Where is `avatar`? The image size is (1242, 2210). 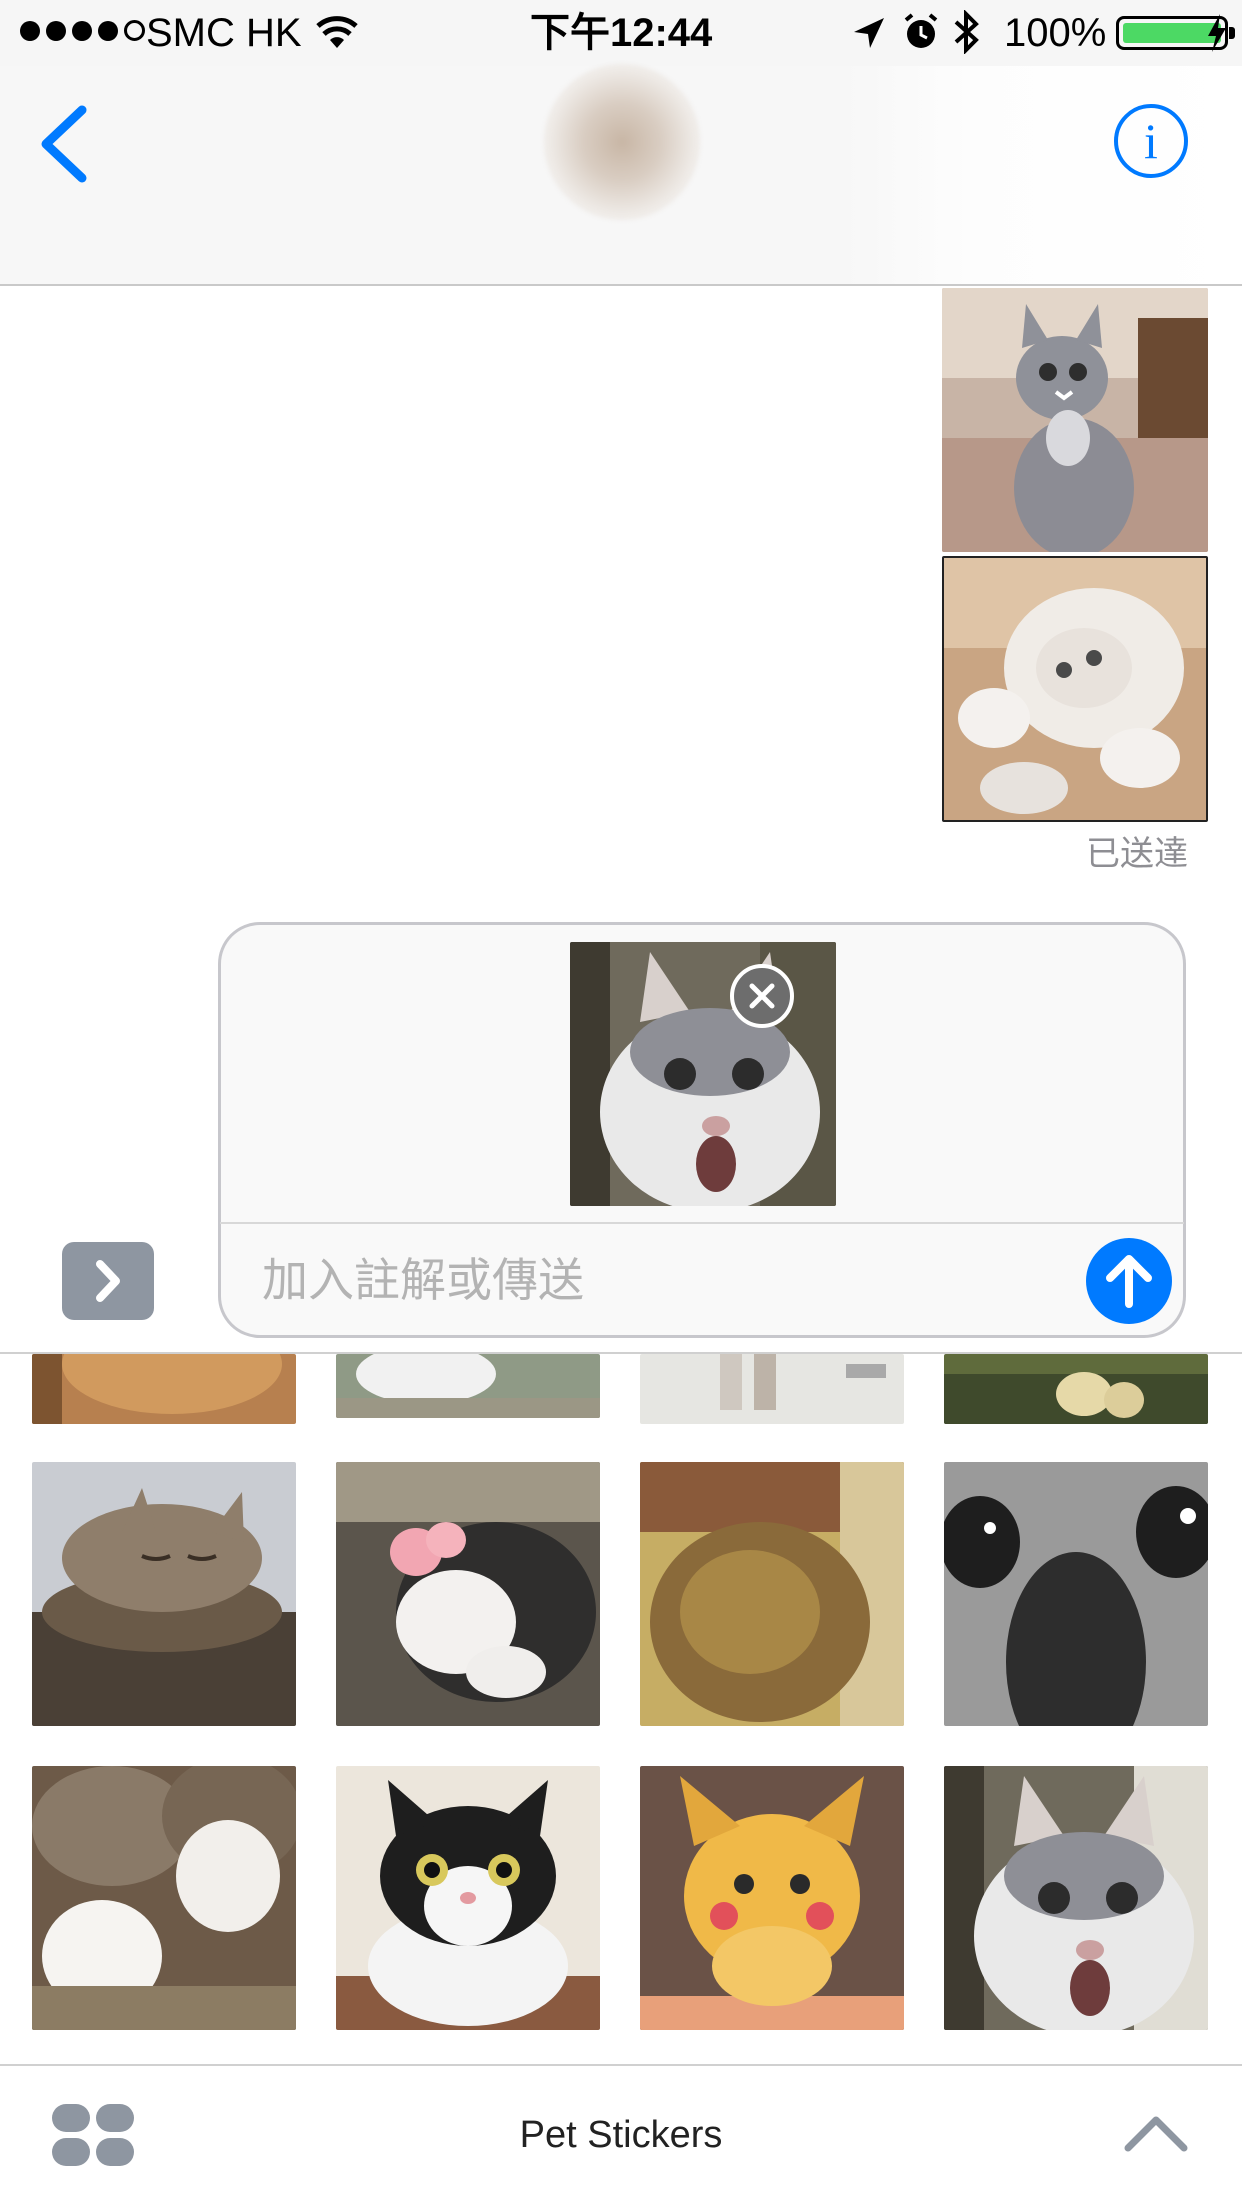
avatar is located at coordinates (622, 142).